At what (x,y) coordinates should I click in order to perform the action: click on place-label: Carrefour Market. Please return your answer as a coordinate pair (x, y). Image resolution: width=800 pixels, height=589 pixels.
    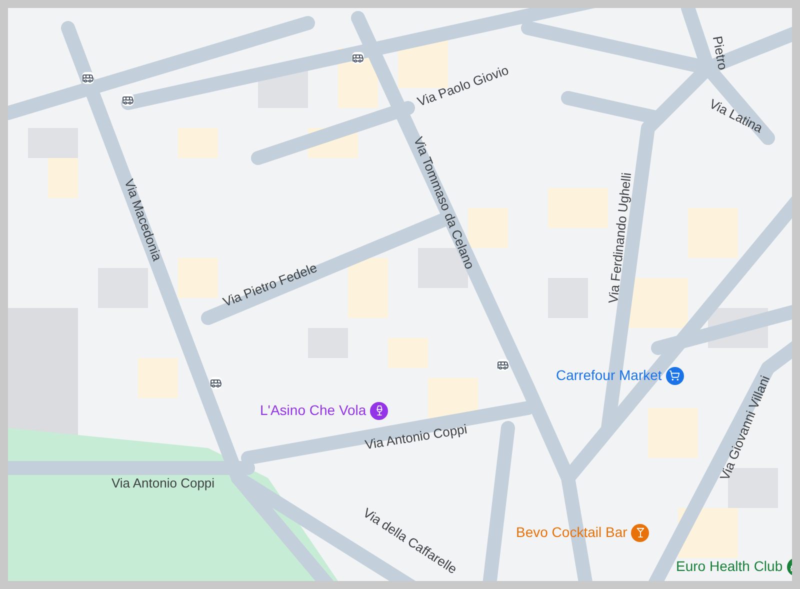
    Looking at the image, I should click on (609, 375).